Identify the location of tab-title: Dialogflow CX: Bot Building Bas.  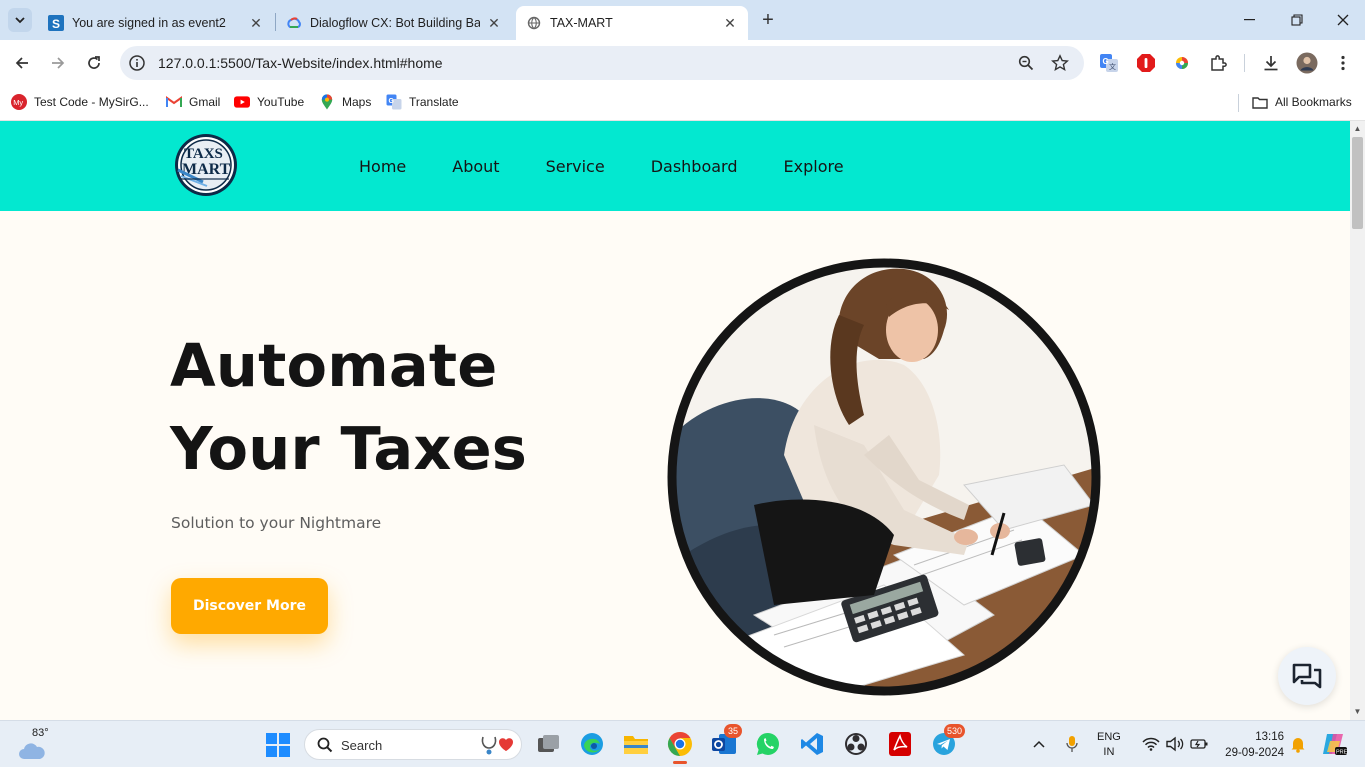
(395, 23).